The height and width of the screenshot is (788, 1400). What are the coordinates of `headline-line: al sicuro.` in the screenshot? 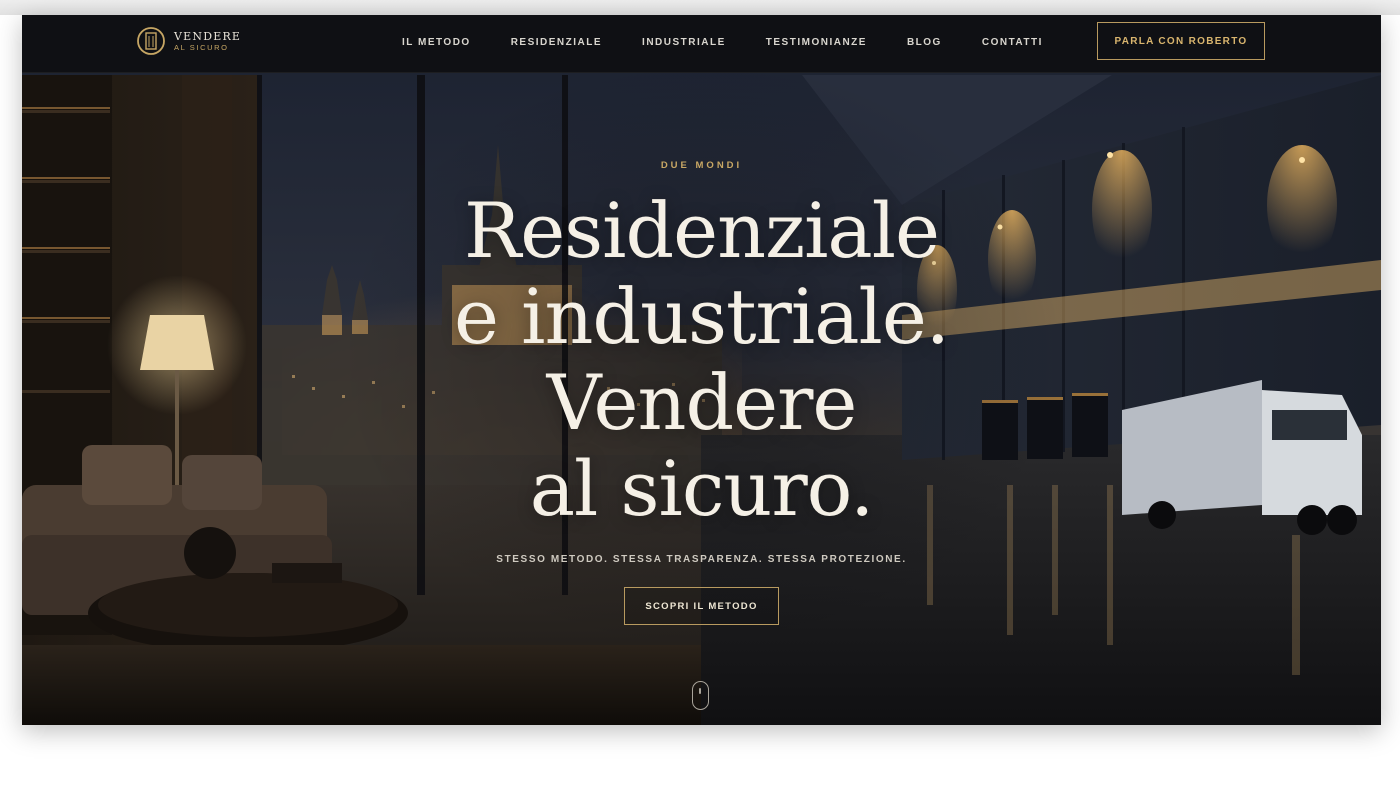 It's located at (702, 488).